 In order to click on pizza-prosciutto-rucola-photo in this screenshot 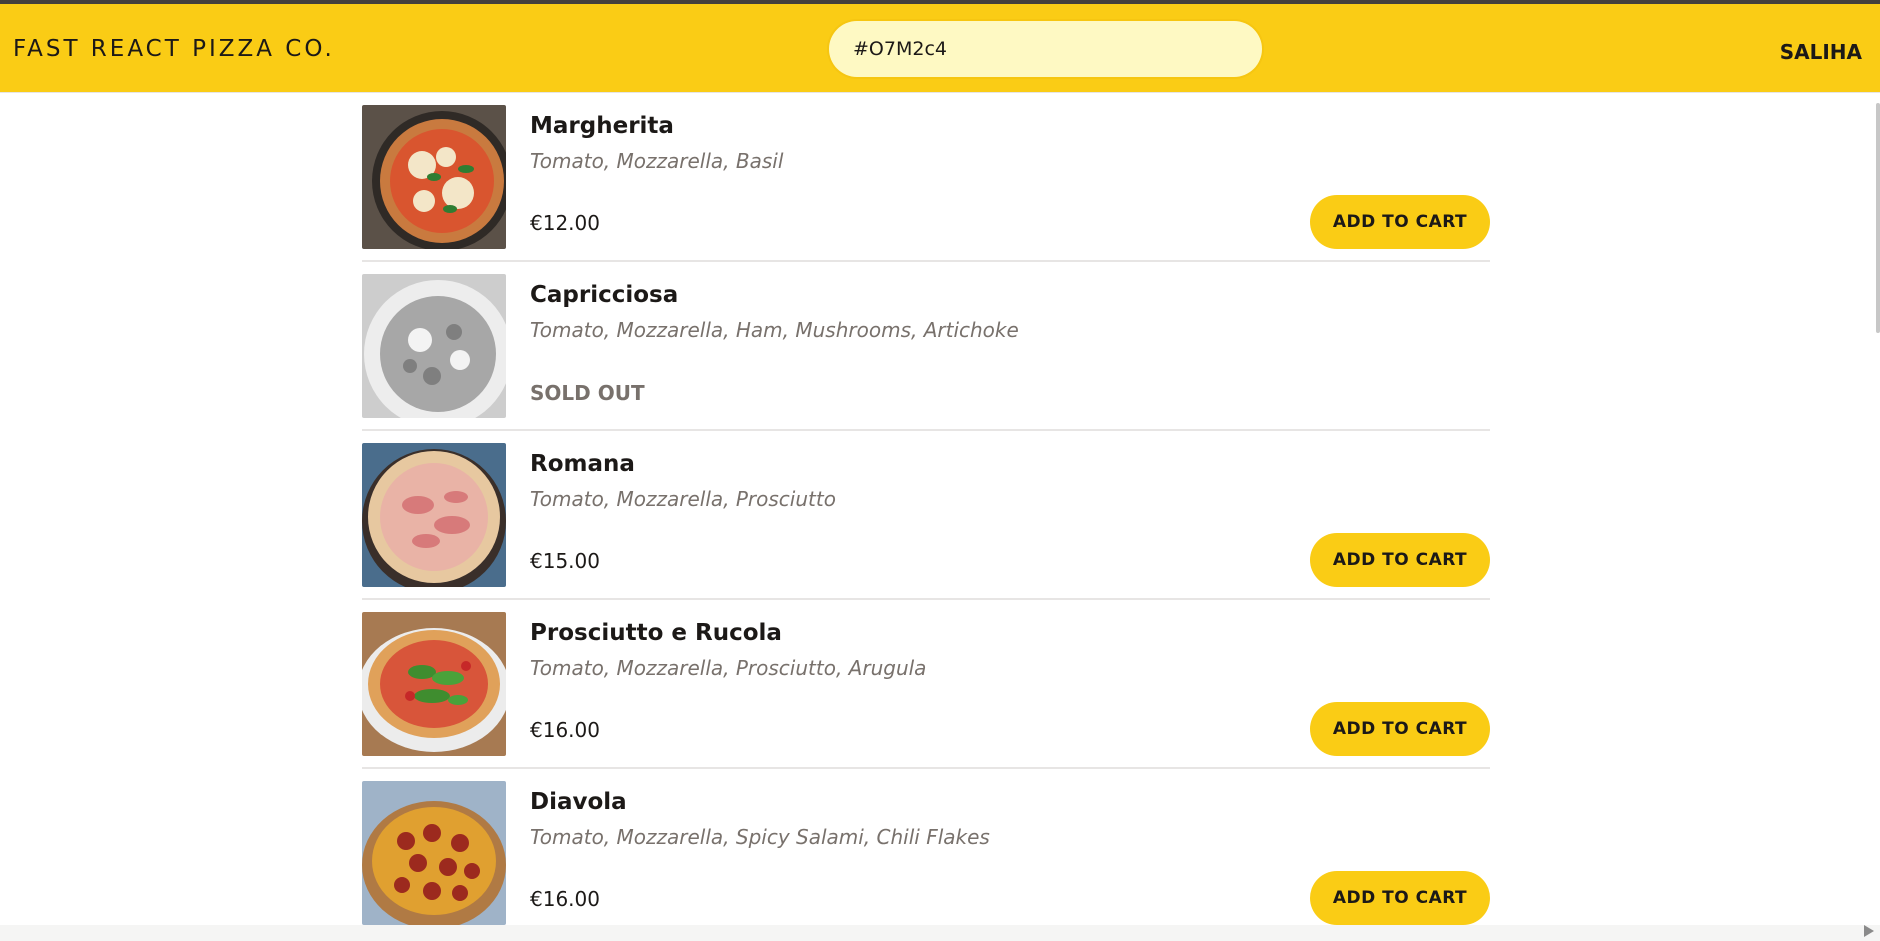, I will do `click(434, 684)`.